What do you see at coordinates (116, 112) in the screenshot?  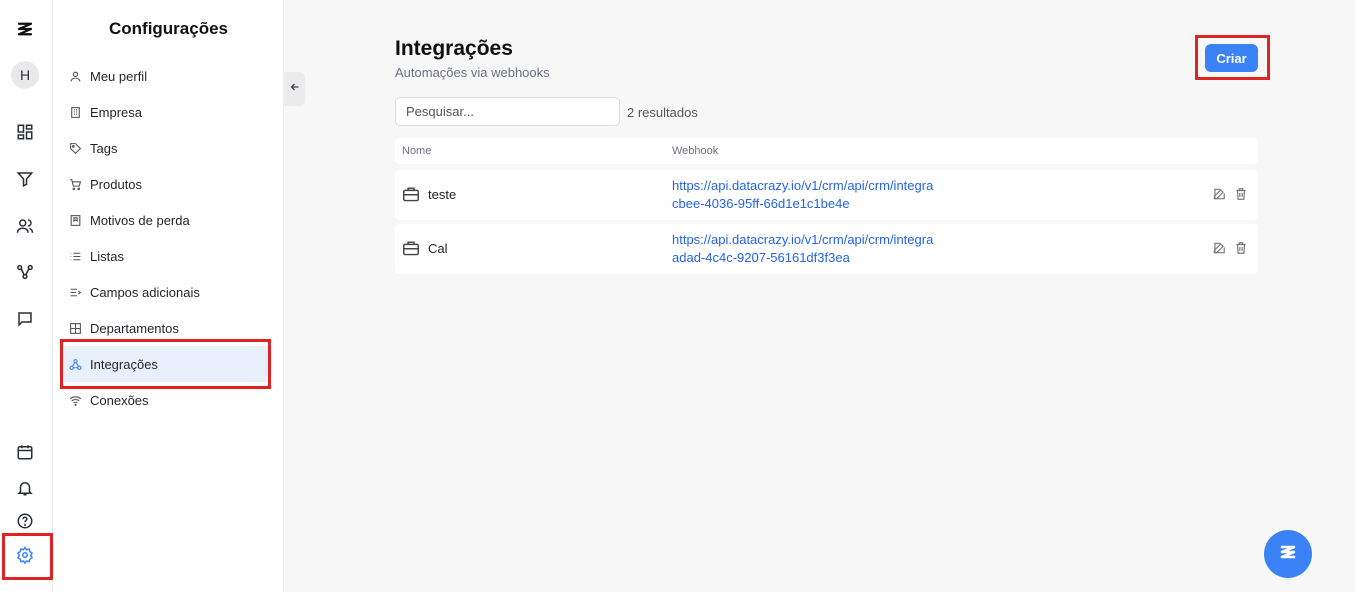 I see `sidebar-item-label: Empresa` at bounding box center [116, 112].